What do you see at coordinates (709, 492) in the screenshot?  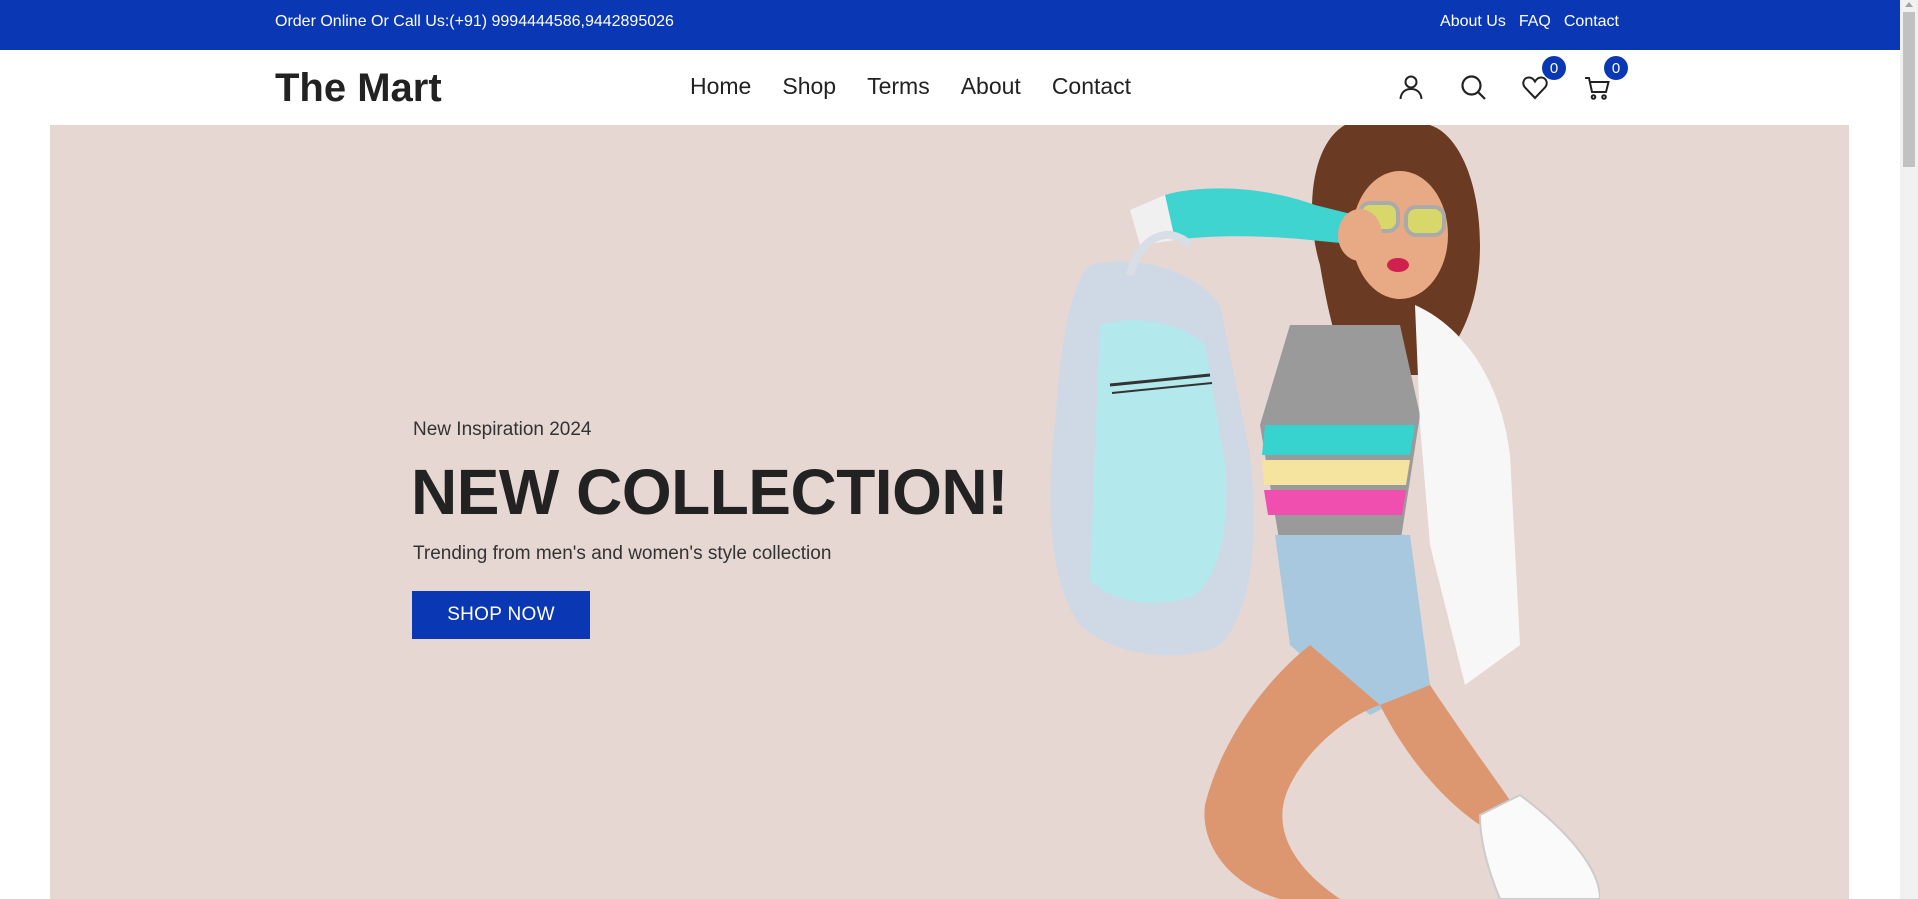 I see `hero-title: NEW COLLECTION!` at bounding box center [709, 492].